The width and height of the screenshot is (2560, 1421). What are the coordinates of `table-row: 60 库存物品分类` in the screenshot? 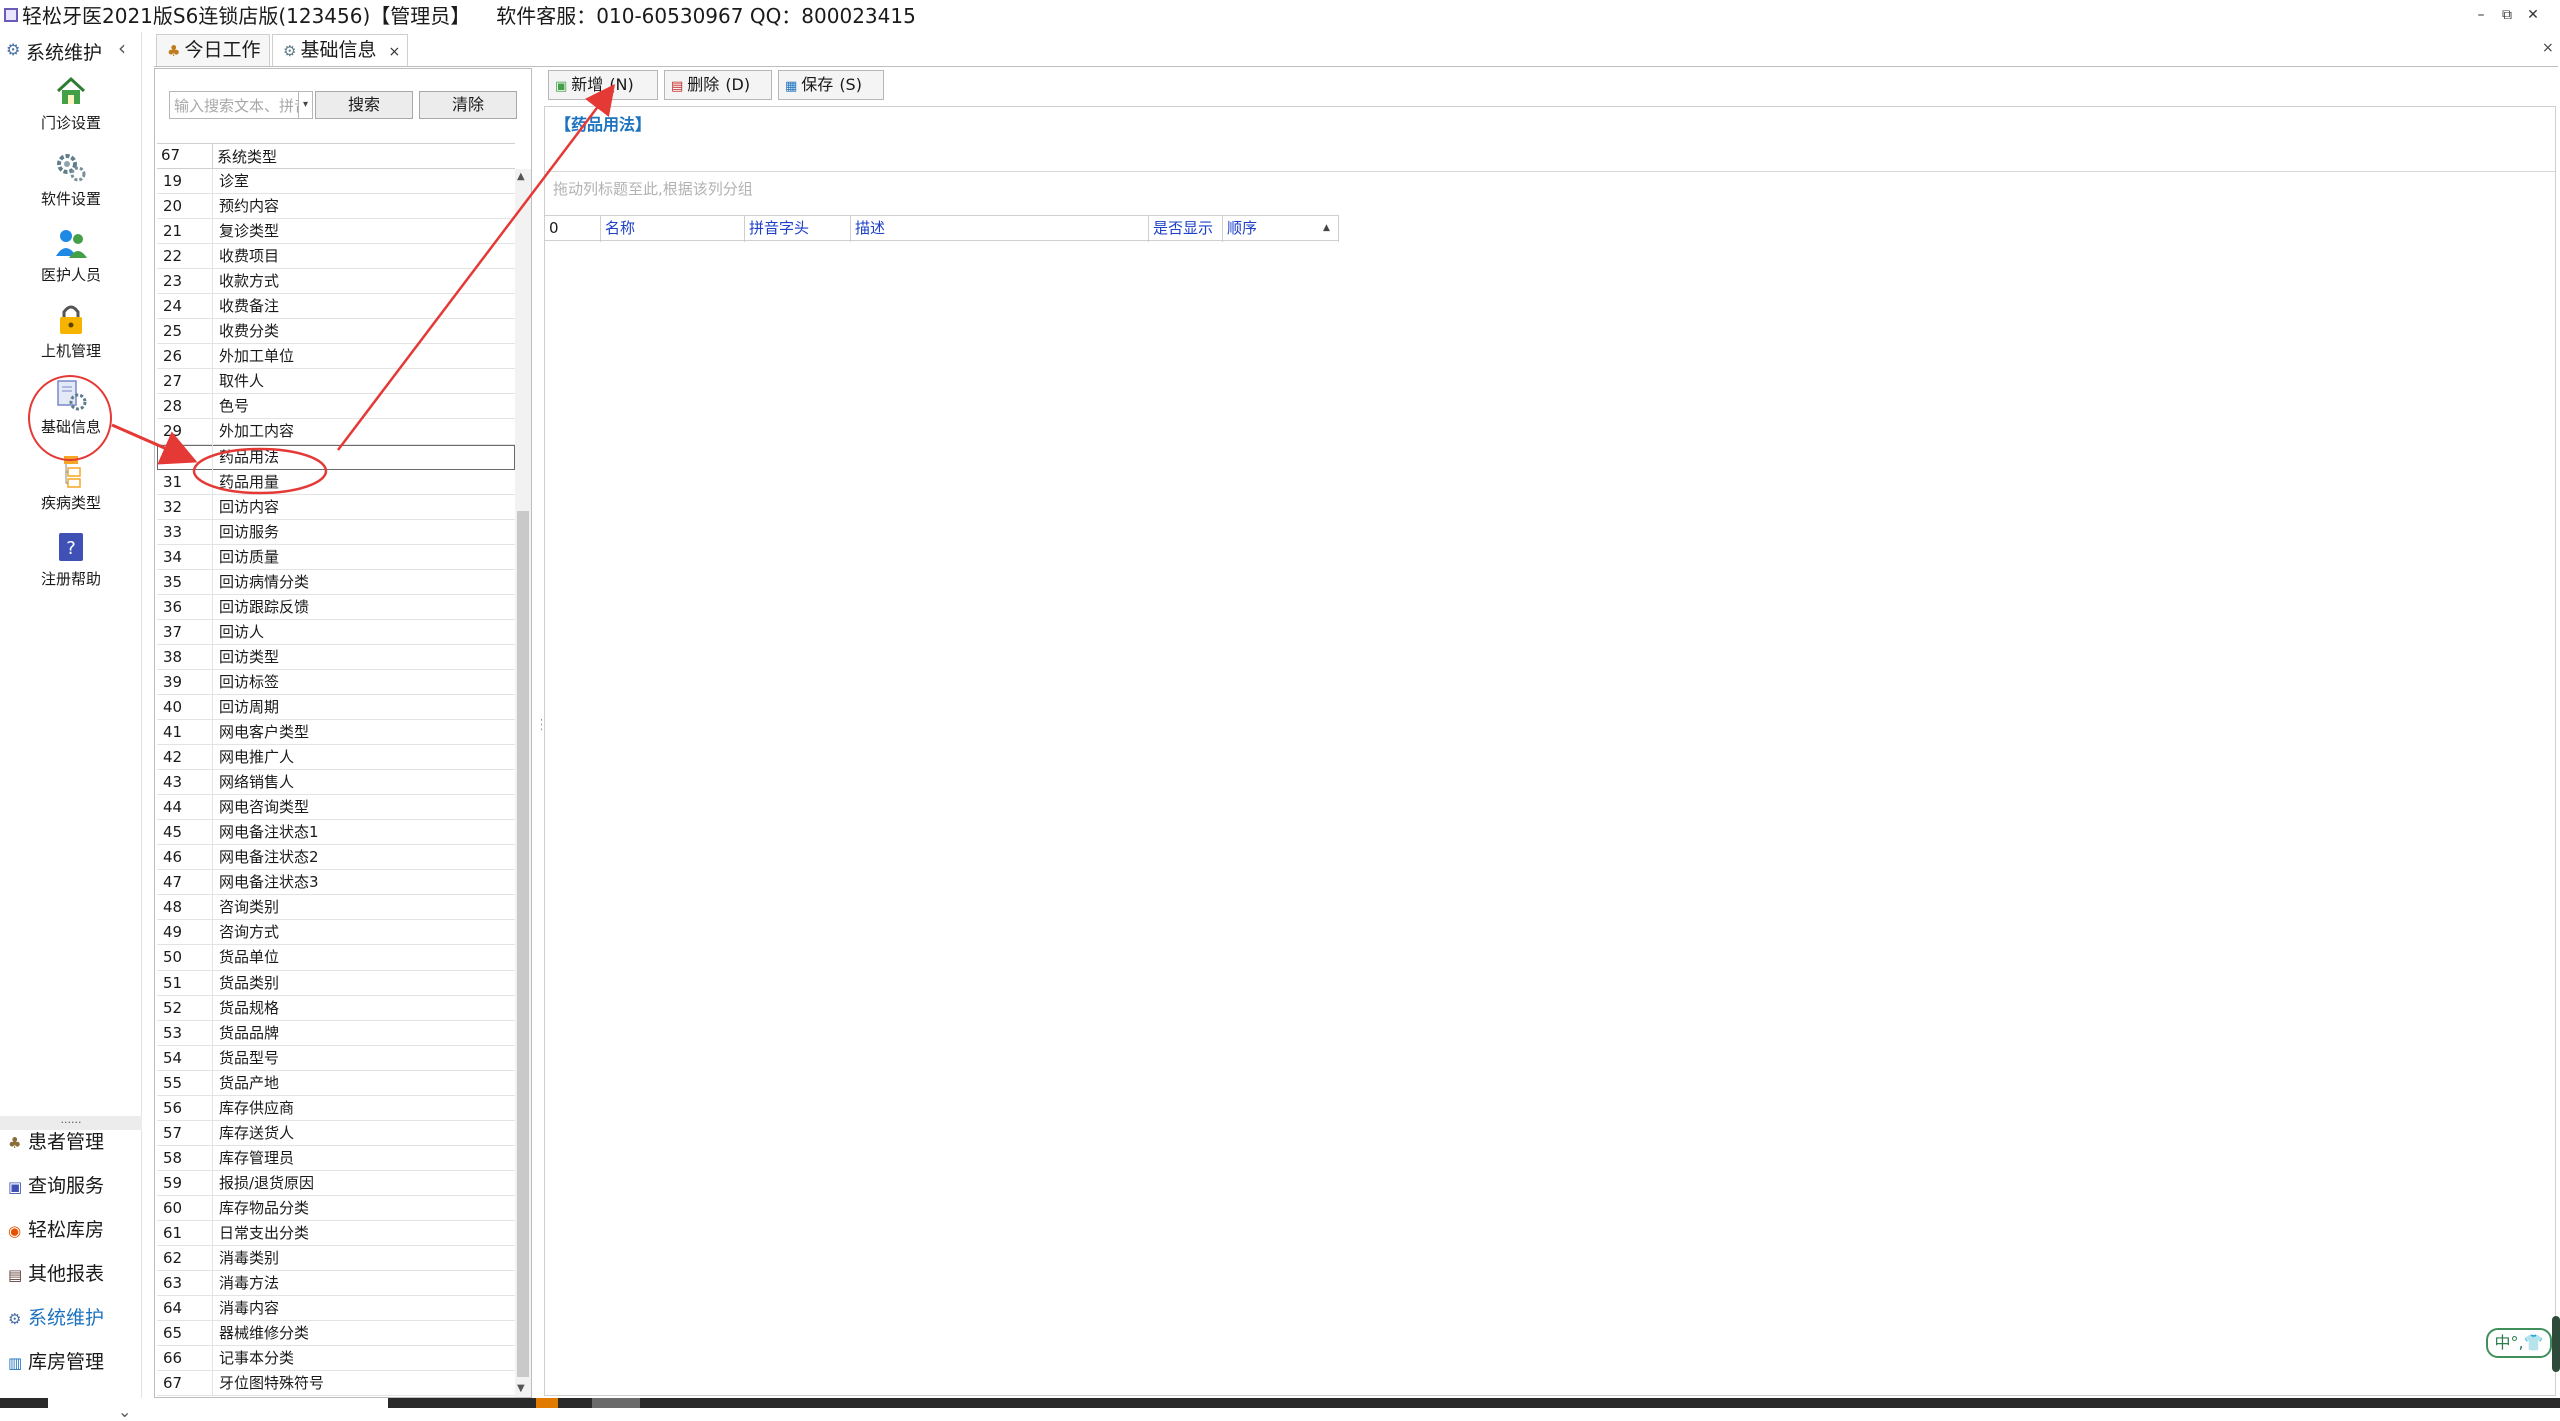 It's located at (336, 1208).